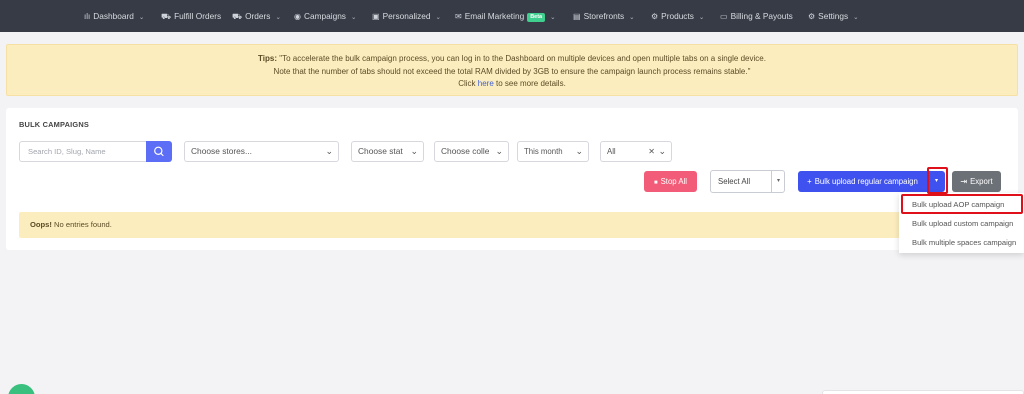 The width and height of the screenshot is (1024, 394). I want to click on nav-label: Fulfill Orders, so click(198, 16).